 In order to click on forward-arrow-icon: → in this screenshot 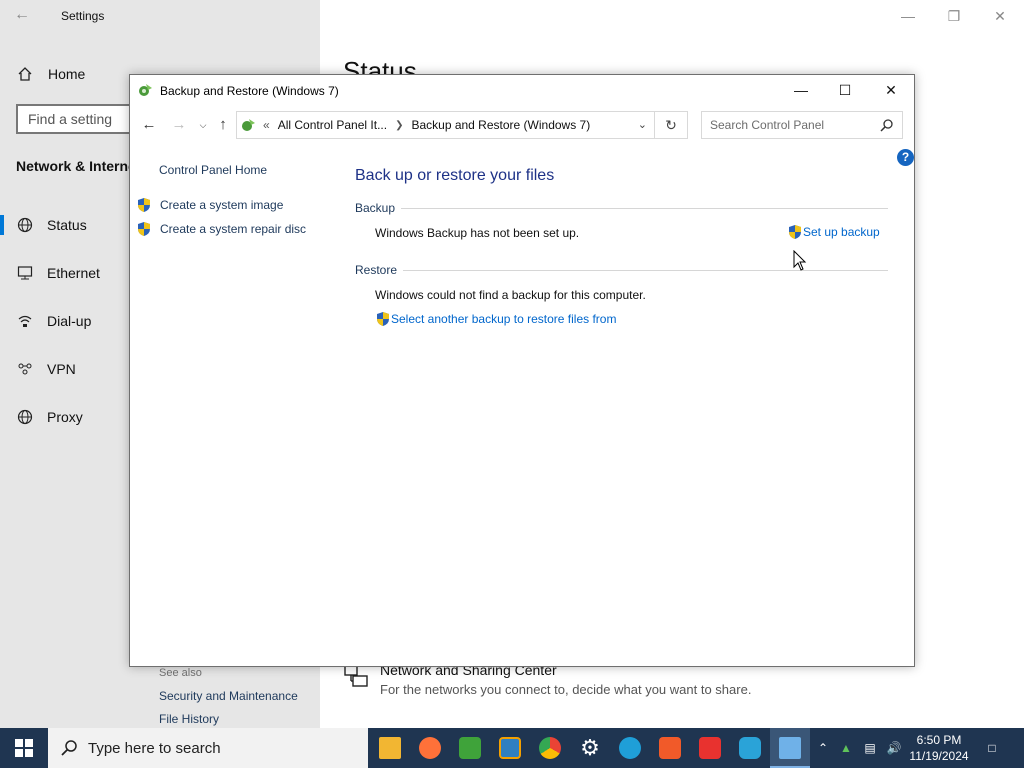, I will do `click(179, 125)`.